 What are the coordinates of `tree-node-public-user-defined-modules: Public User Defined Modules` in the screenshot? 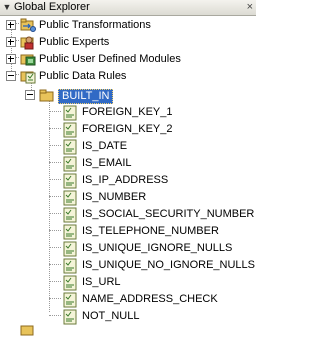 It's located at (128, 59).